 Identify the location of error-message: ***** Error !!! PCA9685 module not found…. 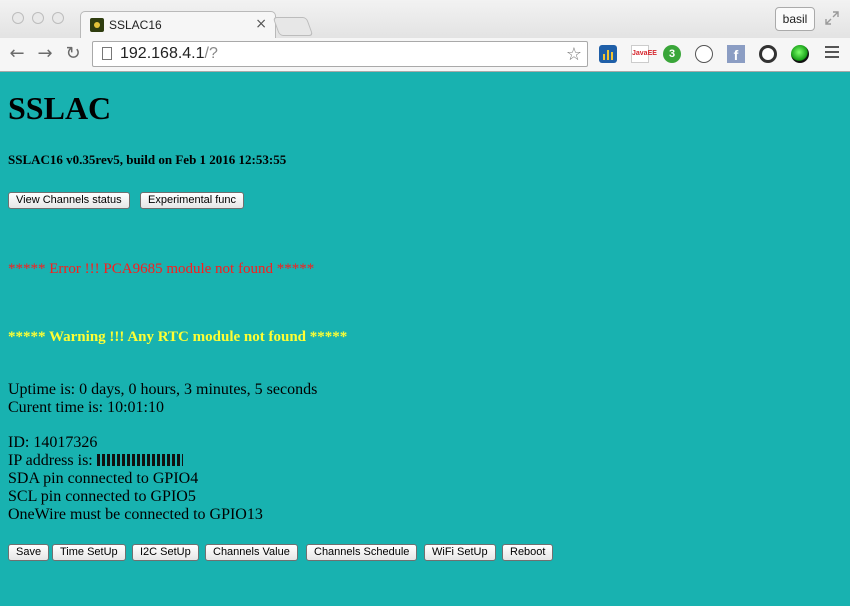
(161, 269).